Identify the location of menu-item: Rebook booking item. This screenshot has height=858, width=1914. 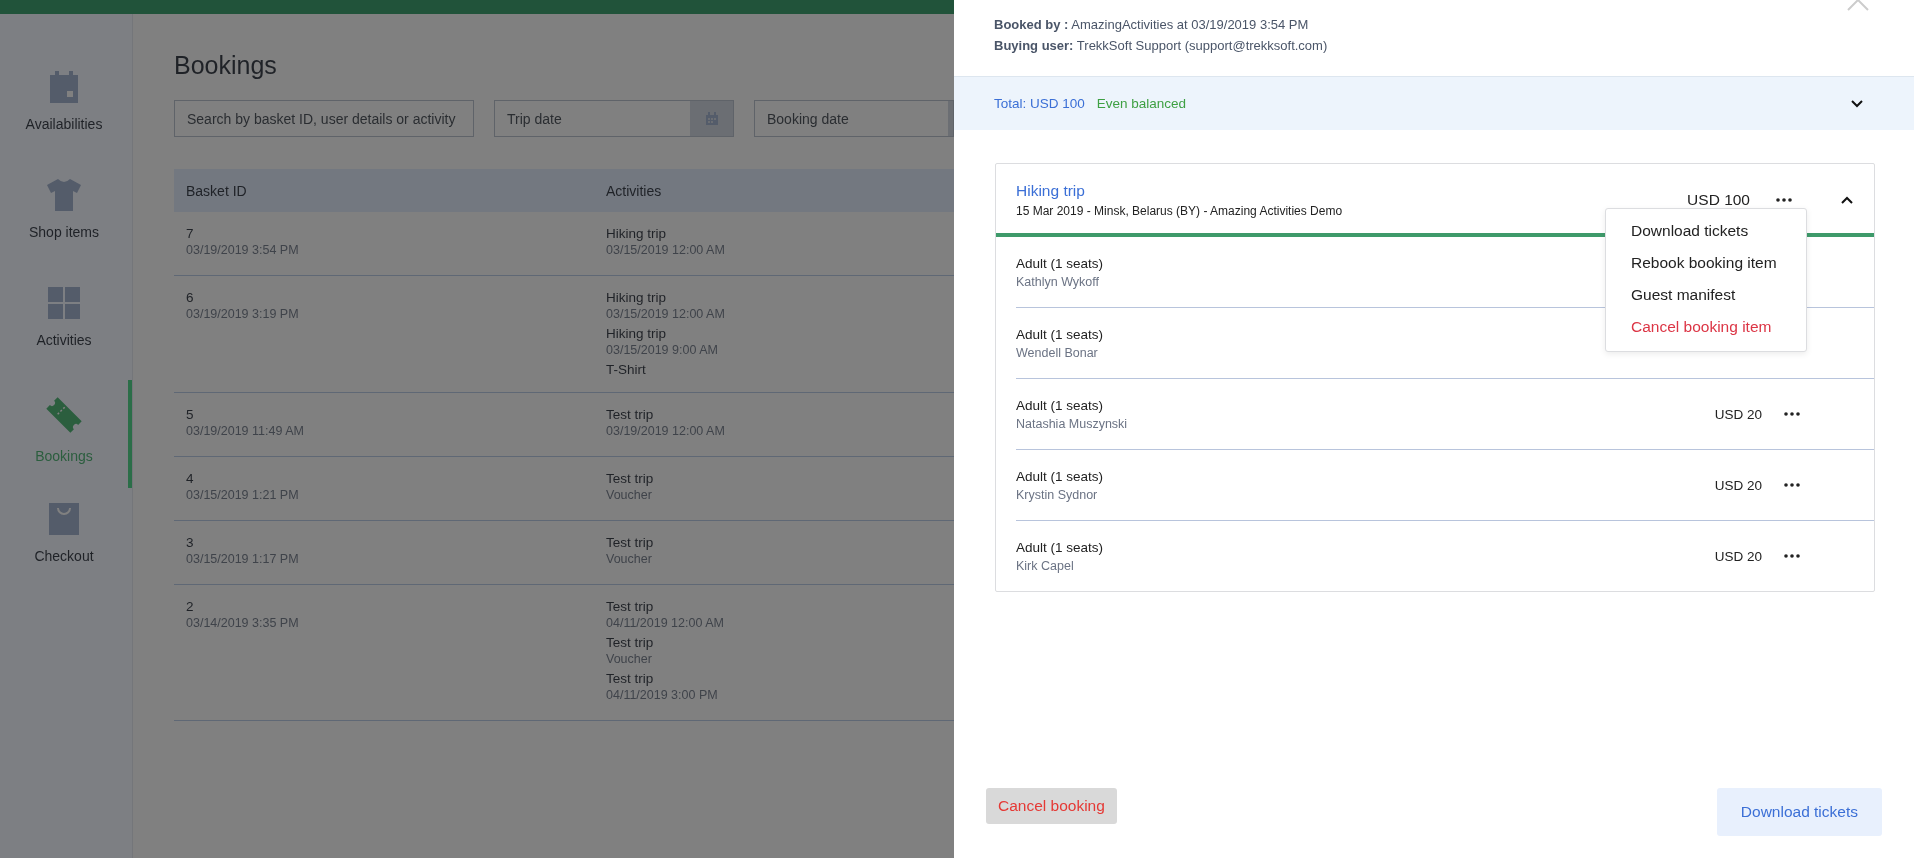
(1706, 263).